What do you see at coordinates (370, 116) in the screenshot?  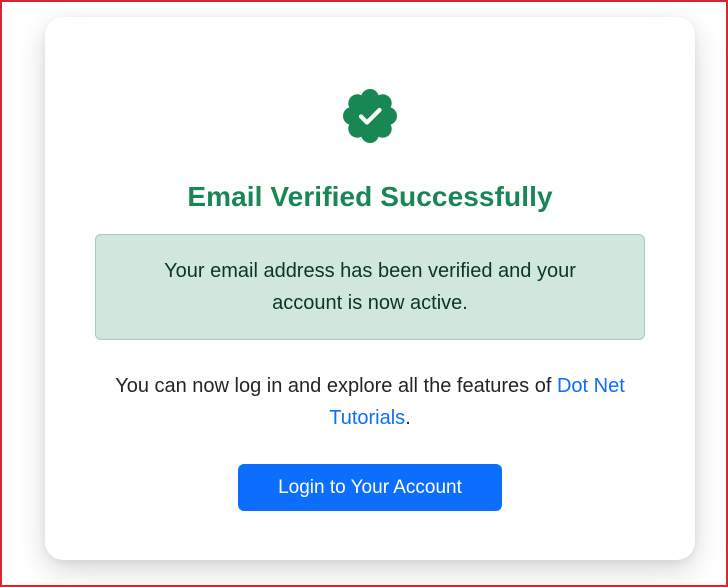 I see `check-badge-icon` at bounding box center [370, 116].